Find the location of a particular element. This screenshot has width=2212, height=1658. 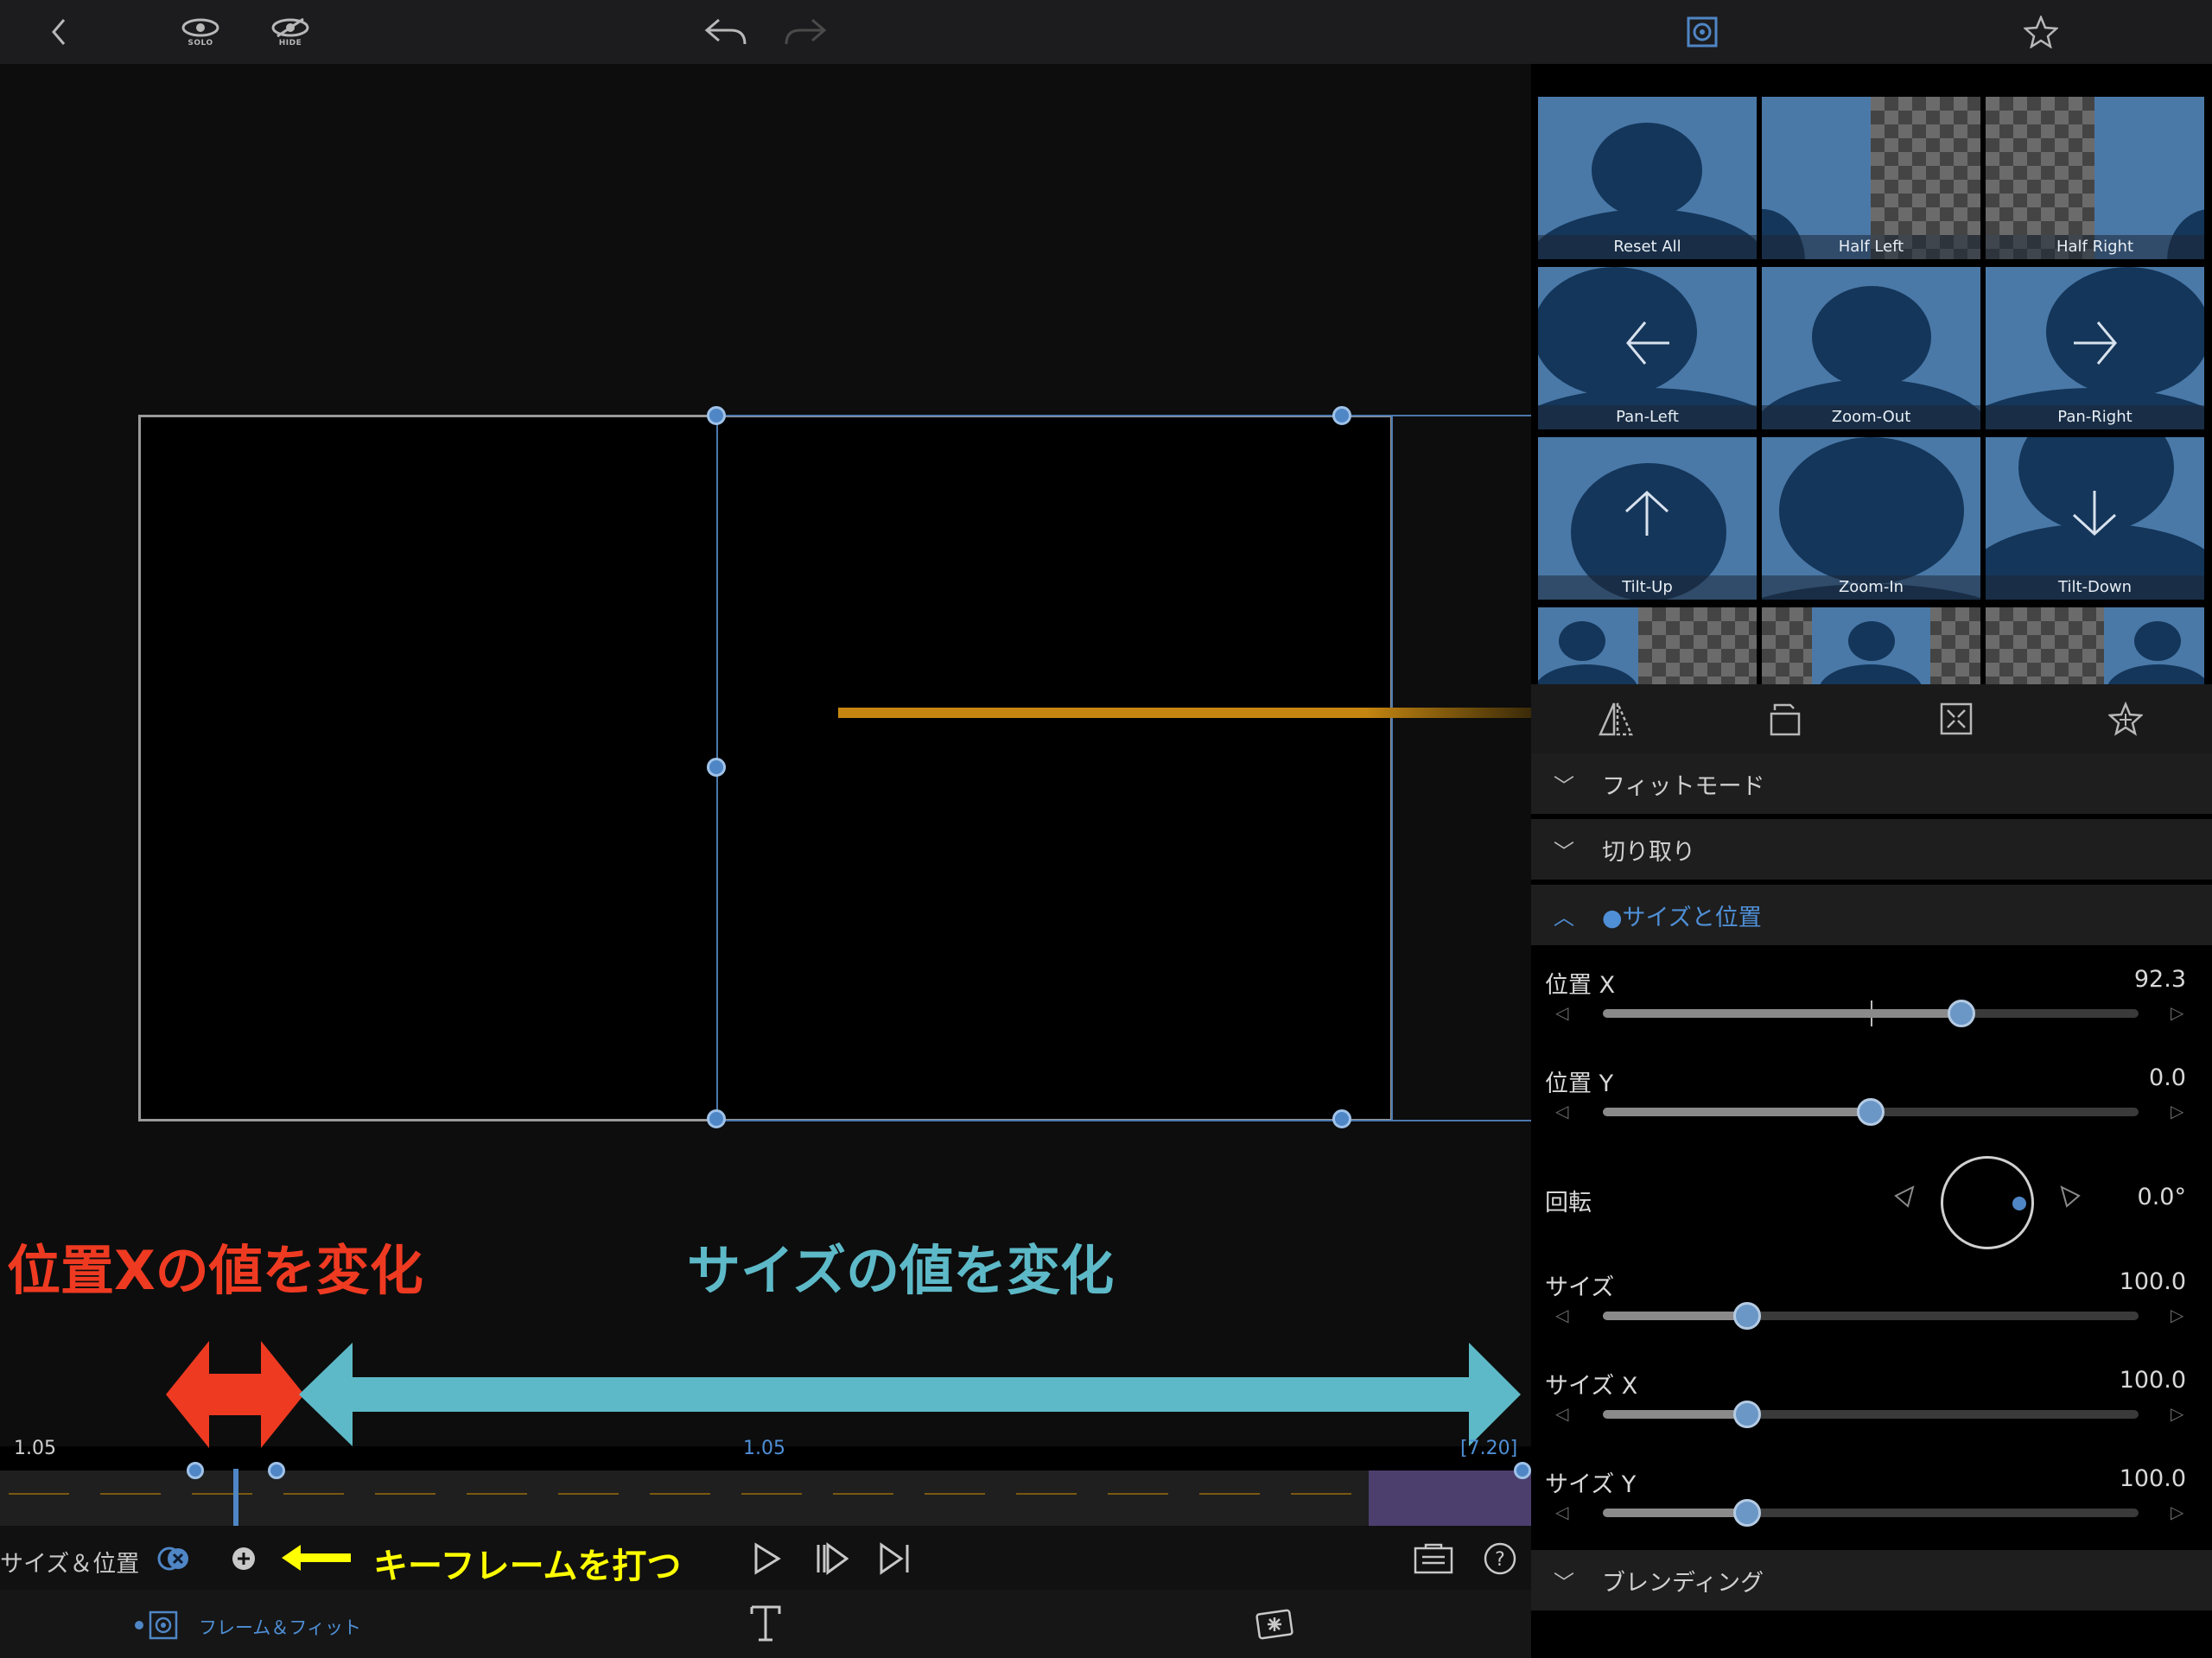

preset-label: Zoom-In is located at coordinates (1871, 587).